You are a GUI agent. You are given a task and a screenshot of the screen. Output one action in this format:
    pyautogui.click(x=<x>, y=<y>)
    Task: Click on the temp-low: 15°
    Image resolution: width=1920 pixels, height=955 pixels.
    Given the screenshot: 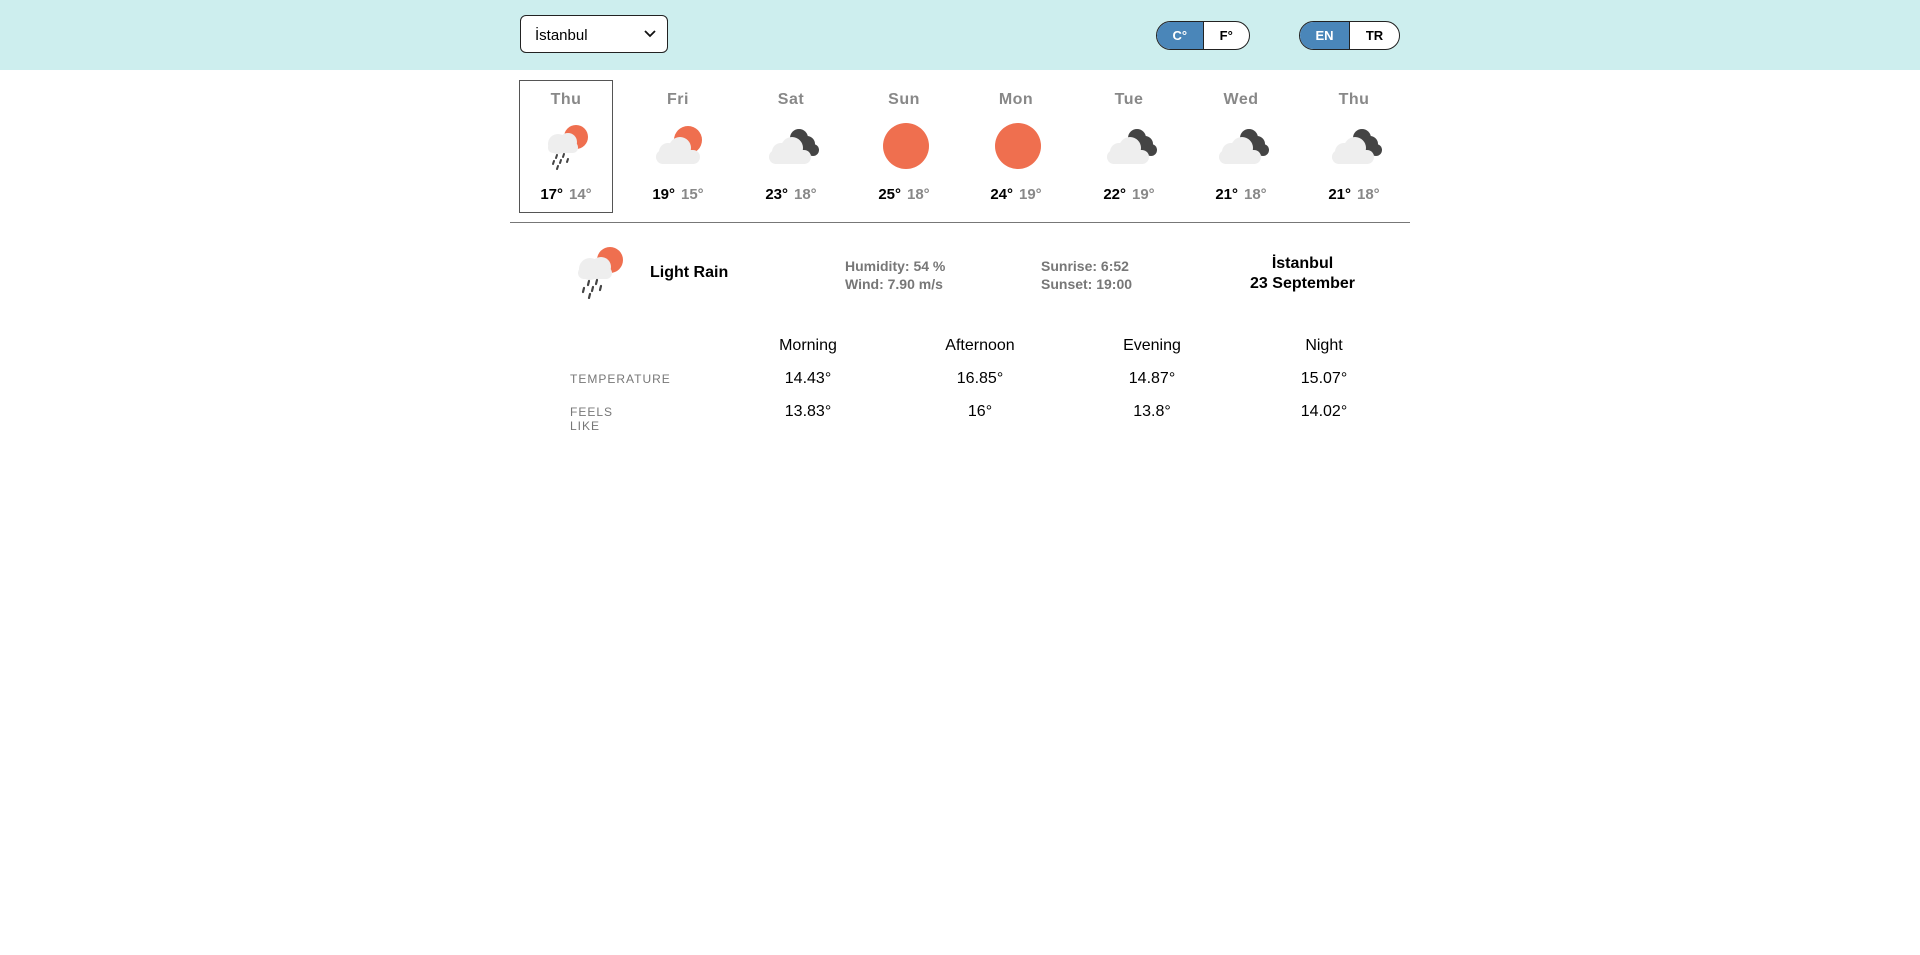 What is the action you would take?
    pyautogui.click(x=692, y=194)
    